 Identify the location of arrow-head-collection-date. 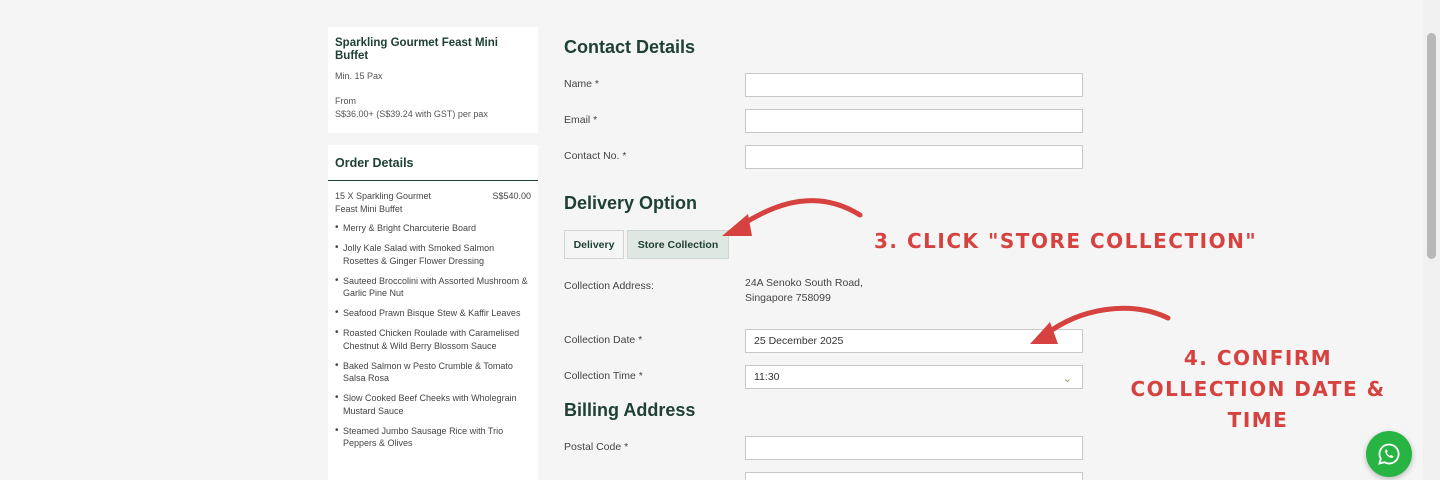
(1044, 333).